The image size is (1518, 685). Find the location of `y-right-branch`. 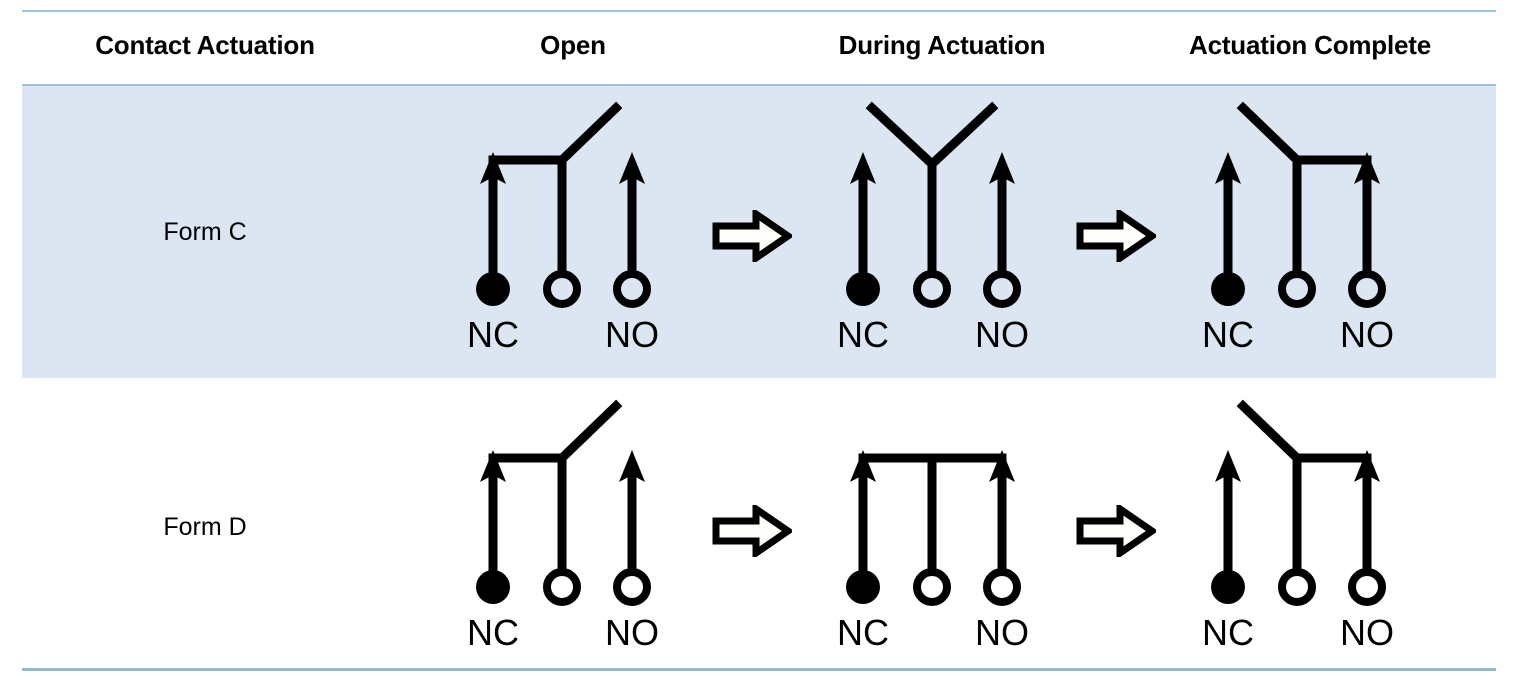

y-right-branch is located at coordinates (962, 136).